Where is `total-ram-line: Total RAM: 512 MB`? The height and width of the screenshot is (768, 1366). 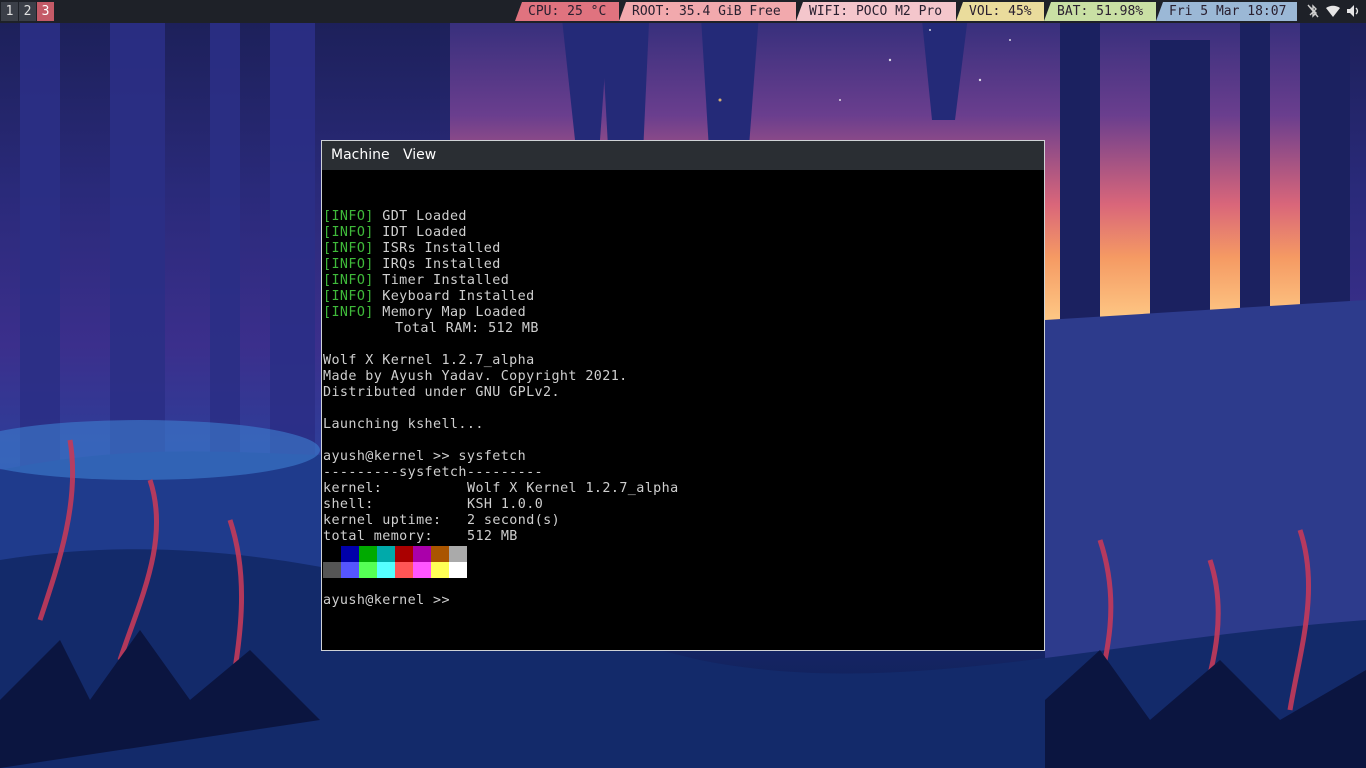
total-ram-line: Total RAM: 512 MB is located at coordinates (467, 328).